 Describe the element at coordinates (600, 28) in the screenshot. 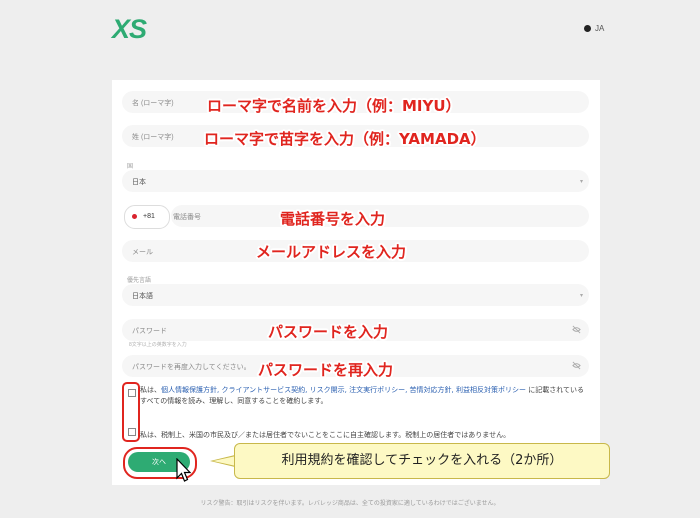

I see `language-label: JA` at that location.